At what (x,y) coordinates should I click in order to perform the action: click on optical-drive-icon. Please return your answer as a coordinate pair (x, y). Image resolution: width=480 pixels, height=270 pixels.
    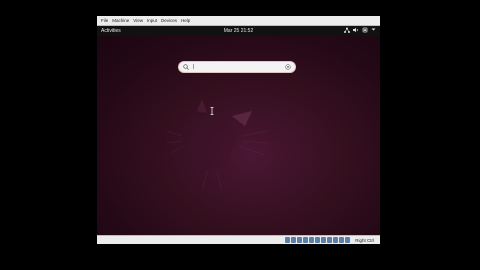
    Looking at the image, I should click on (293, 240).